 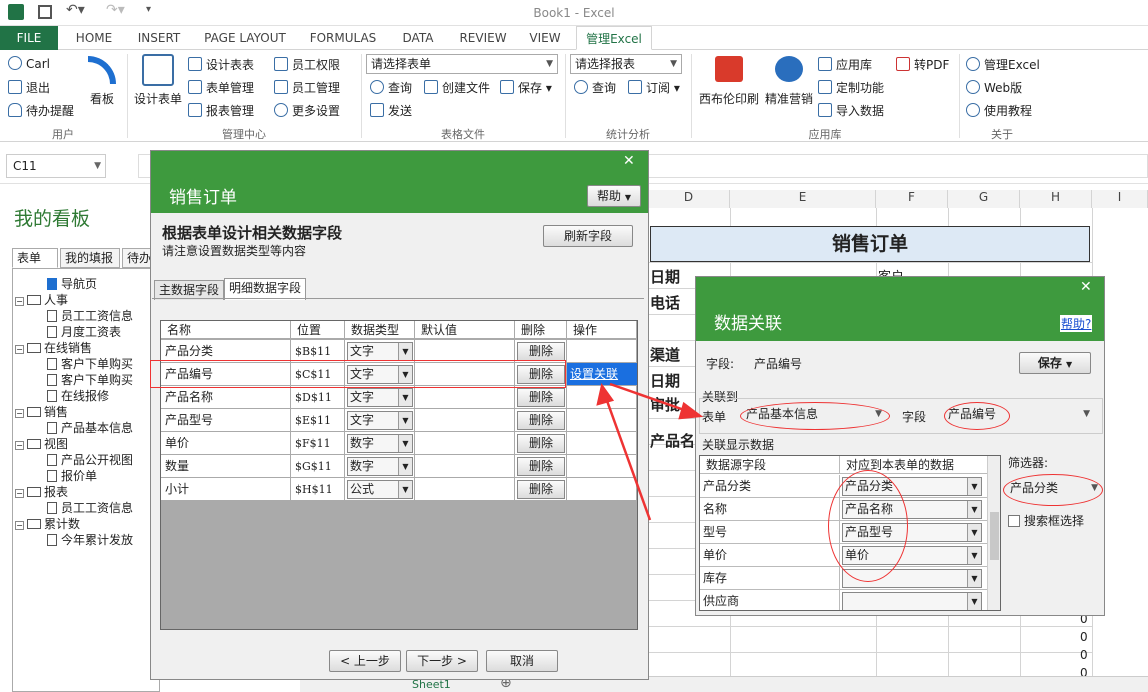 I want to click on annotation-arrows, so click(x=650, y=451).